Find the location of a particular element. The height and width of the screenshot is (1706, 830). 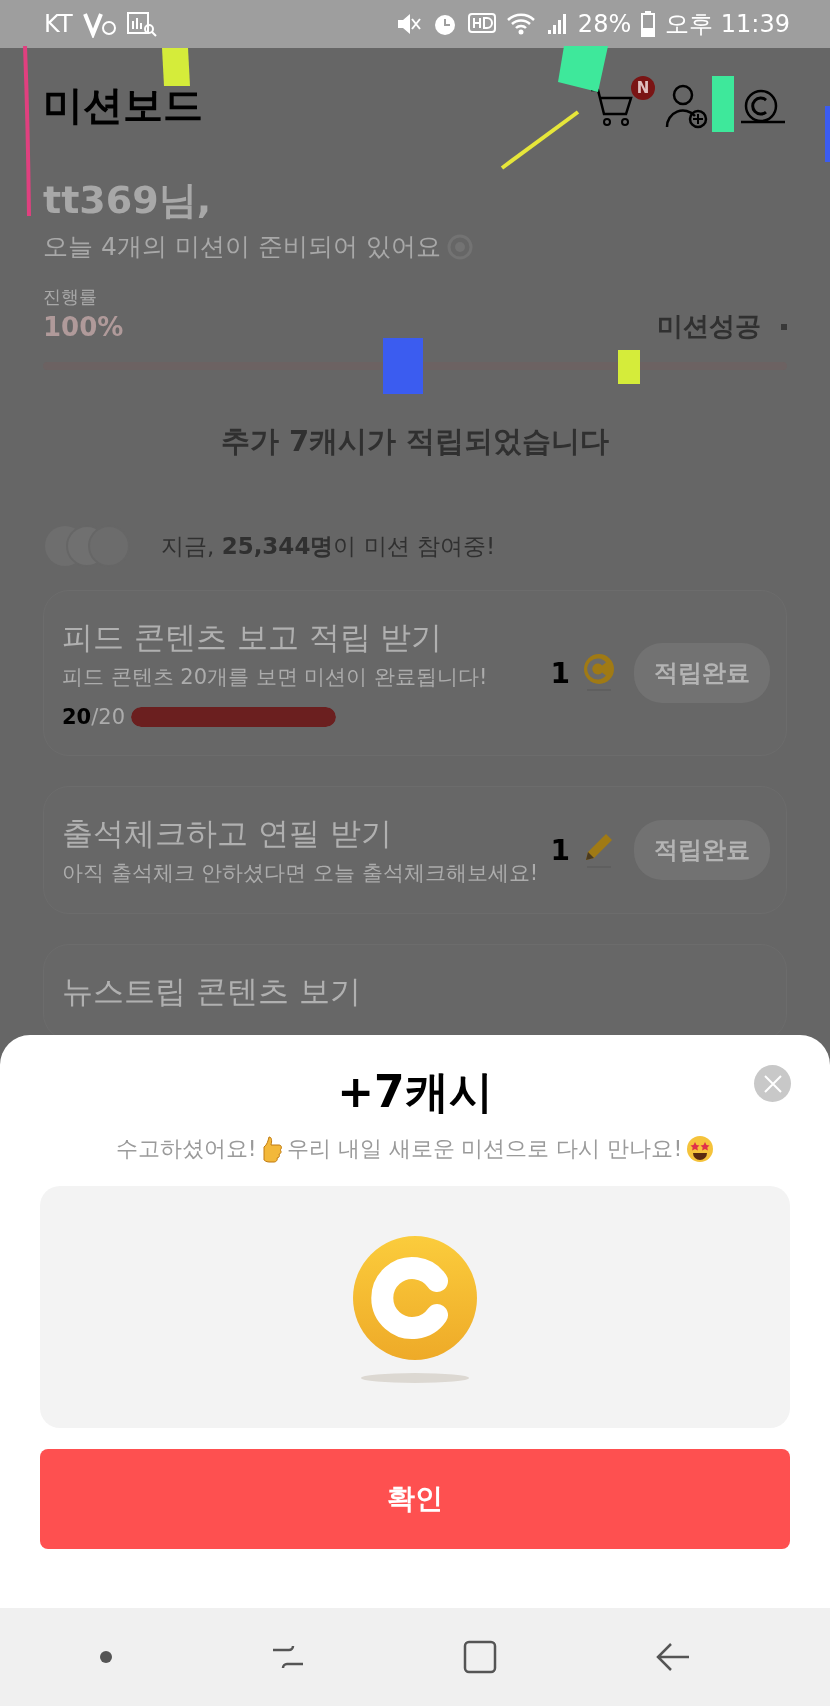

thumbs-up-icon is located at coordinates (271, 1149).